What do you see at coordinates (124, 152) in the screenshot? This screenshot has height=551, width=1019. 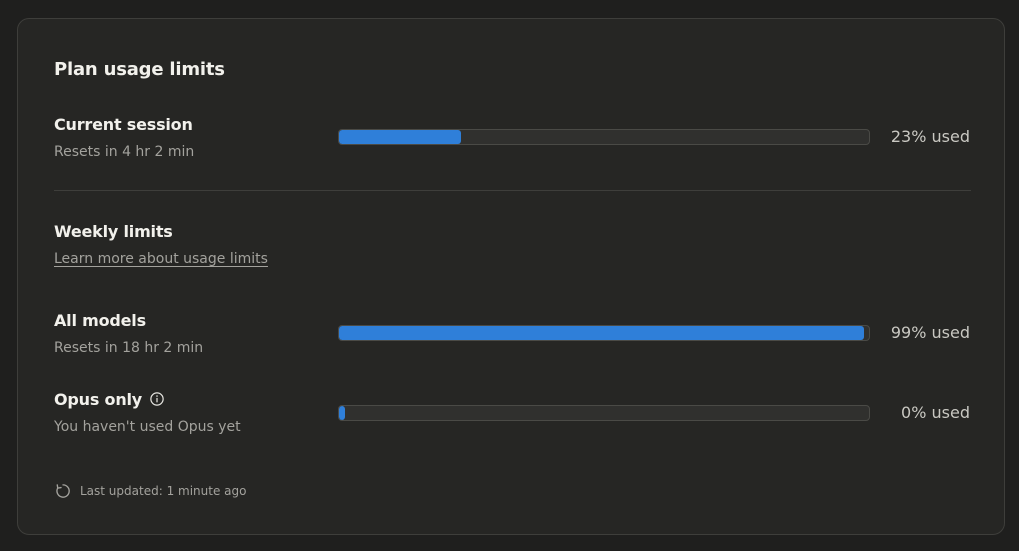 I see `current-session-reset-text: Resets in 4 hr 2 min` at bounding box center [124, 152].